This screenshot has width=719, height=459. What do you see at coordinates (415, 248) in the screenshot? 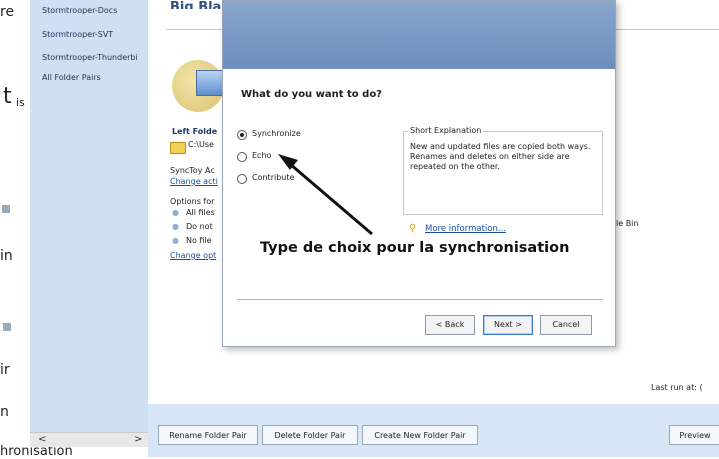
I see `annotation-caption: Type de choix pour la synchronisation` at bounding box center [415, 248].